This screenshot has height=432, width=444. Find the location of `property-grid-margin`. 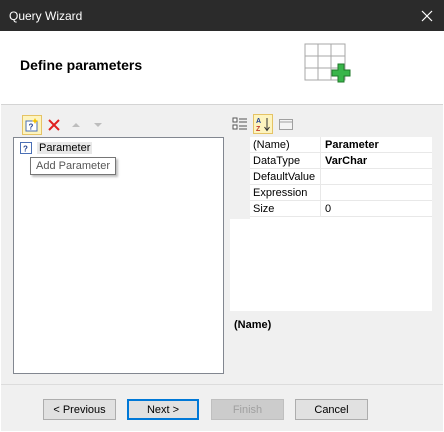

property-grid-margin is located at coordinates (240, 178).